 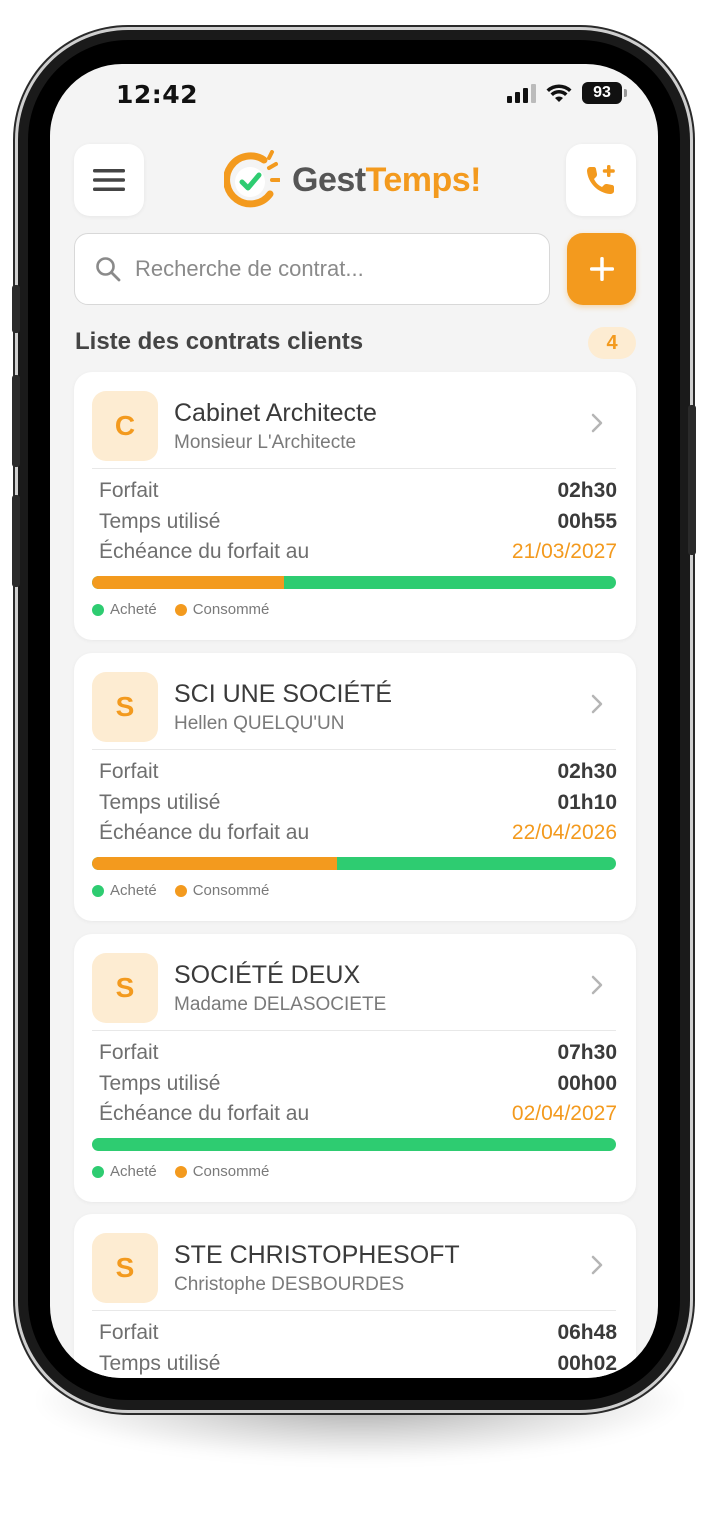 I want to click on echeance-row: Échéance du forfait au 22/04/2026, so click(x=358, y=833).